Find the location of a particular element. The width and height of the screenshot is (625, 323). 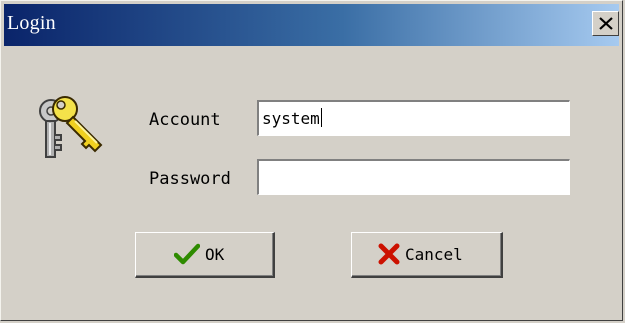

ok-button-label: OK is located at coordinates (215, 254).